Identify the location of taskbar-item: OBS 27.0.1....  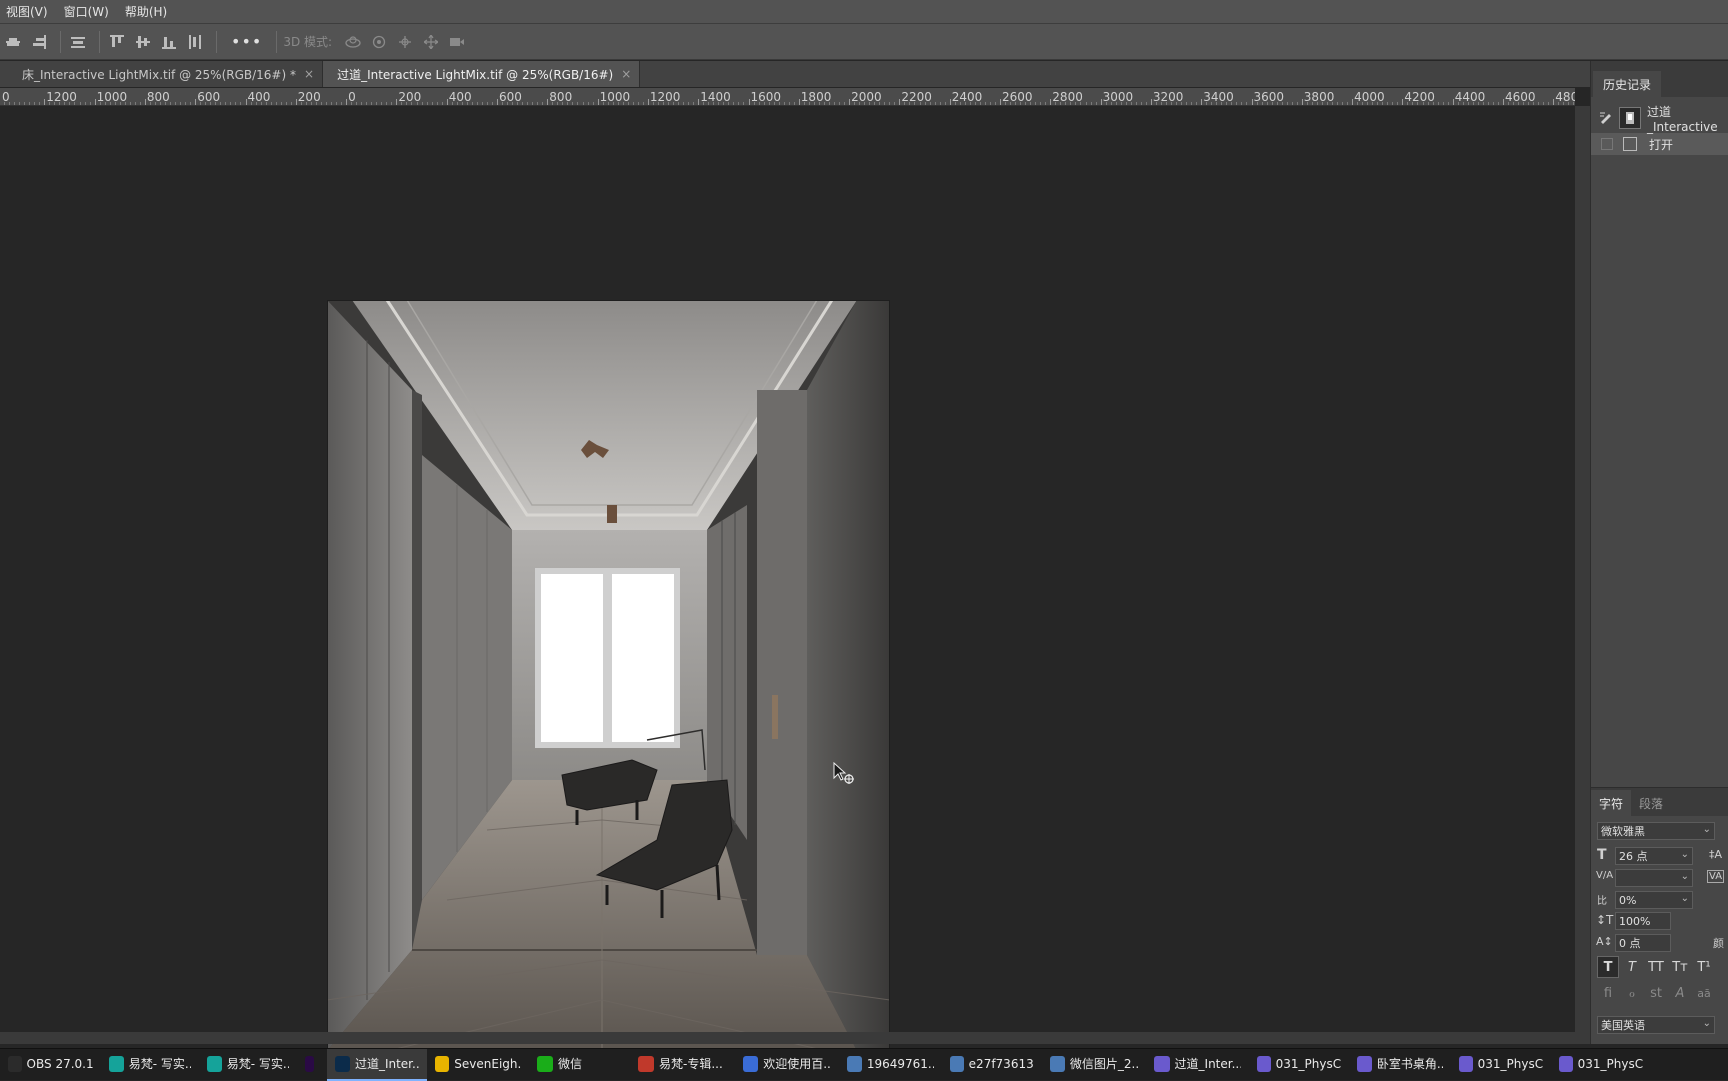
(50, 1065).